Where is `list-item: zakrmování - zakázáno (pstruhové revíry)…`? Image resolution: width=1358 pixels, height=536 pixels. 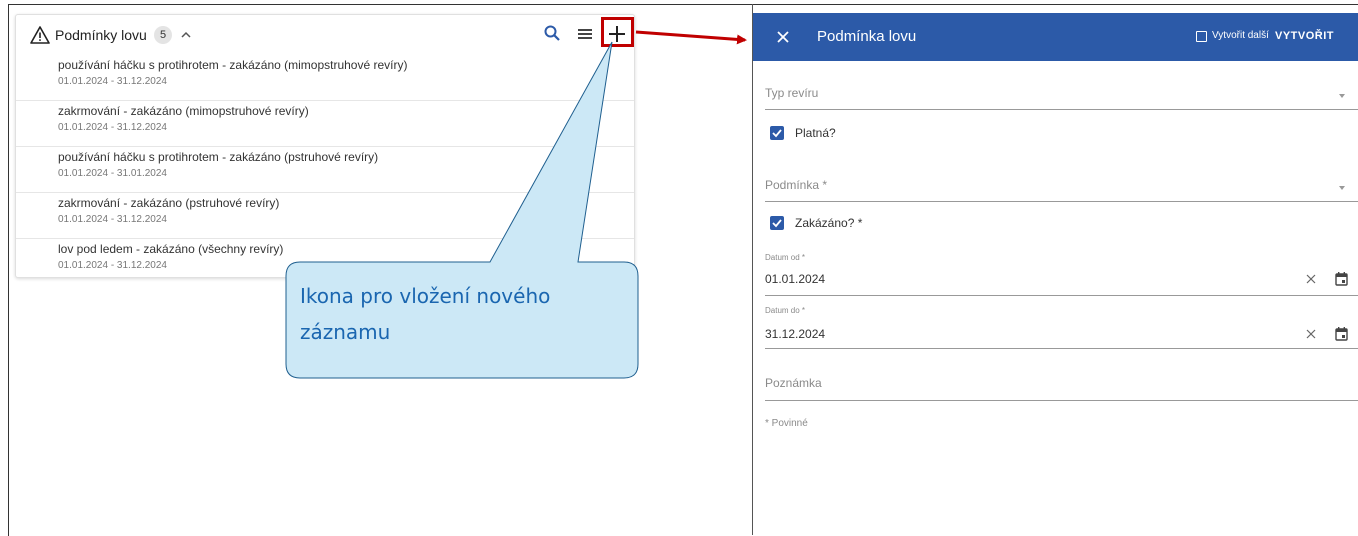 list-item: zakrmování - zakázáno (pstruhové revíry)… is located at coordinates (325, 216).